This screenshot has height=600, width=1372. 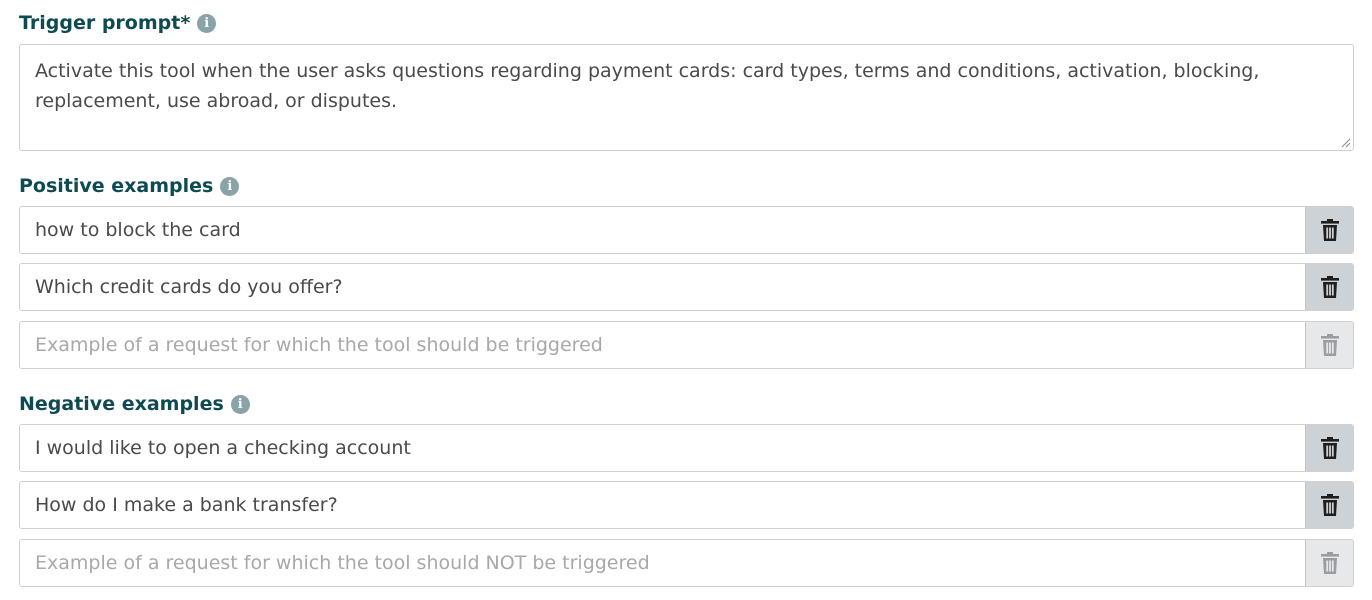 I want to click on trigger-prompt-label-text: Trigger prompt*, so click(x=105, y=23).